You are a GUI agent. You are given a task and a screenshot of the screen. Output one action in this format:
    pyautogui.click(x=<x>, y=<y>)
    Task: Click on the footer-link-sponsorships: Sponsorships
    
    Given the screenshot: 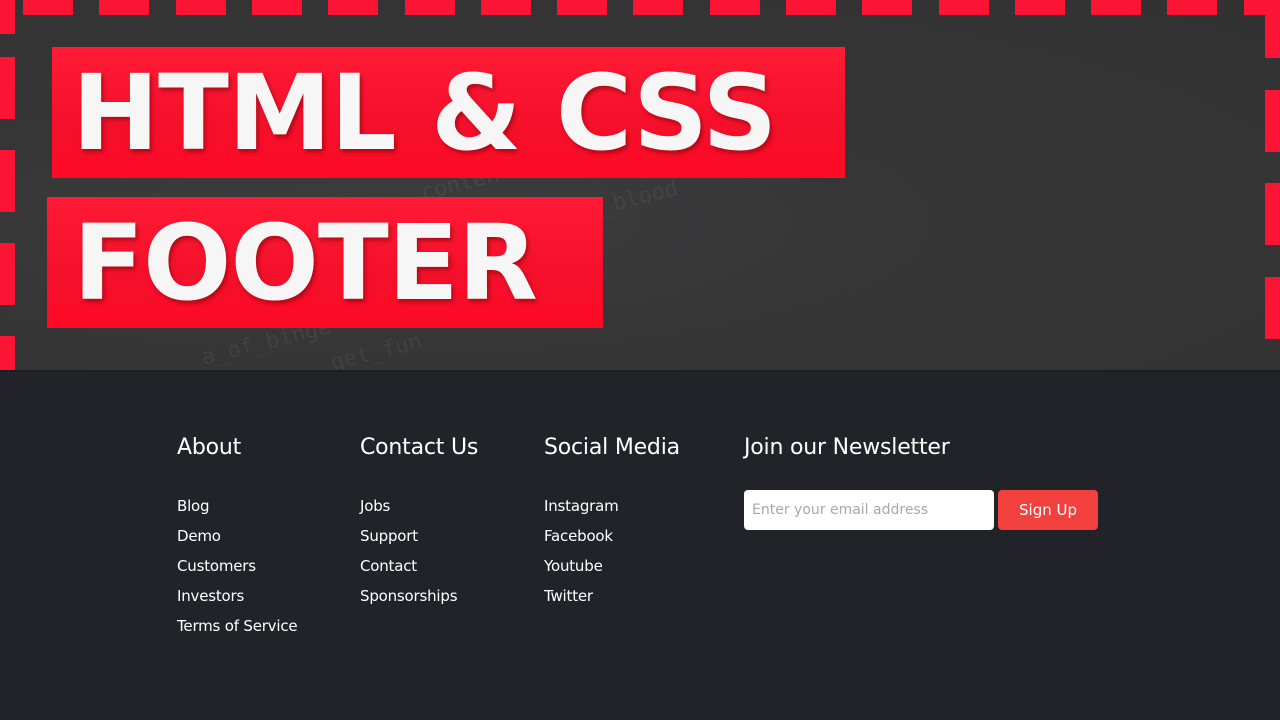 What is the action you would take?
    pyautogui.click(x=409, y=596)
    